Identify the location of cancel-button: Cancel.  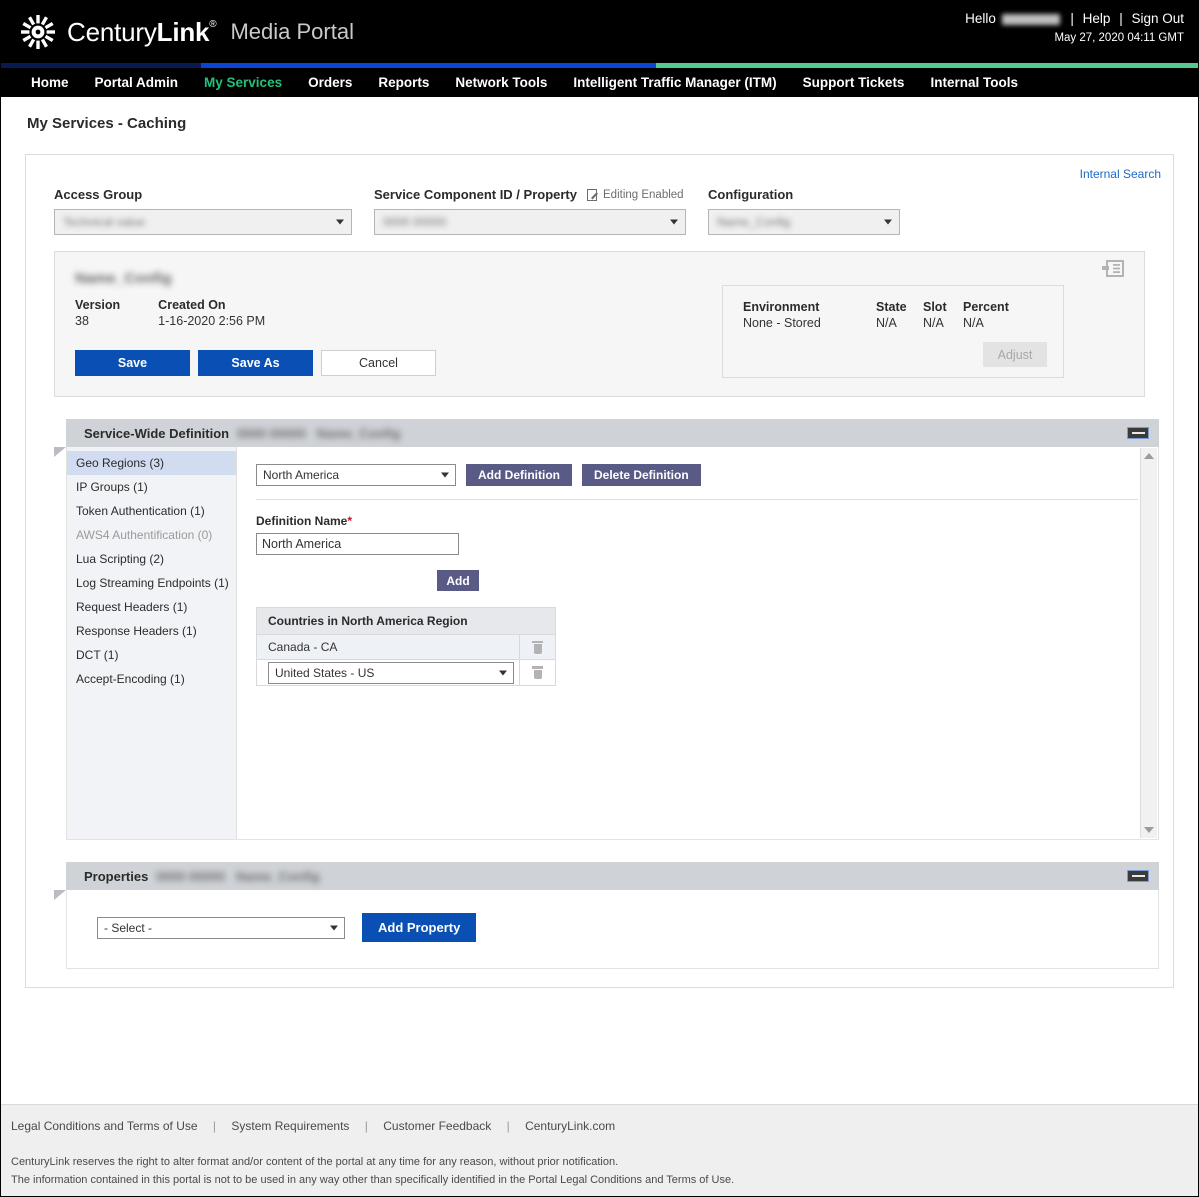
(378, 363).